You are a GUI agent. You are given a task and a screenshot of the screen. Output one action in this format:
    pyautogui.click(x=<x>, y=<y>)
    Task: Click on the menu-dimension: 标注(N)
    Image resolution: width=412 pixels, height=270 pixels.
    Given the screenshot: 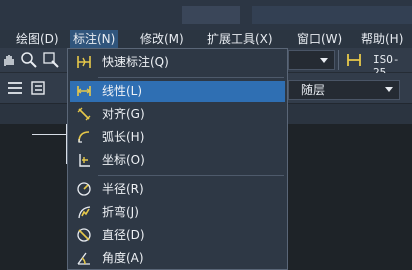 What is the action you would take?
    pyautogui.click(x=94, y=39)
    